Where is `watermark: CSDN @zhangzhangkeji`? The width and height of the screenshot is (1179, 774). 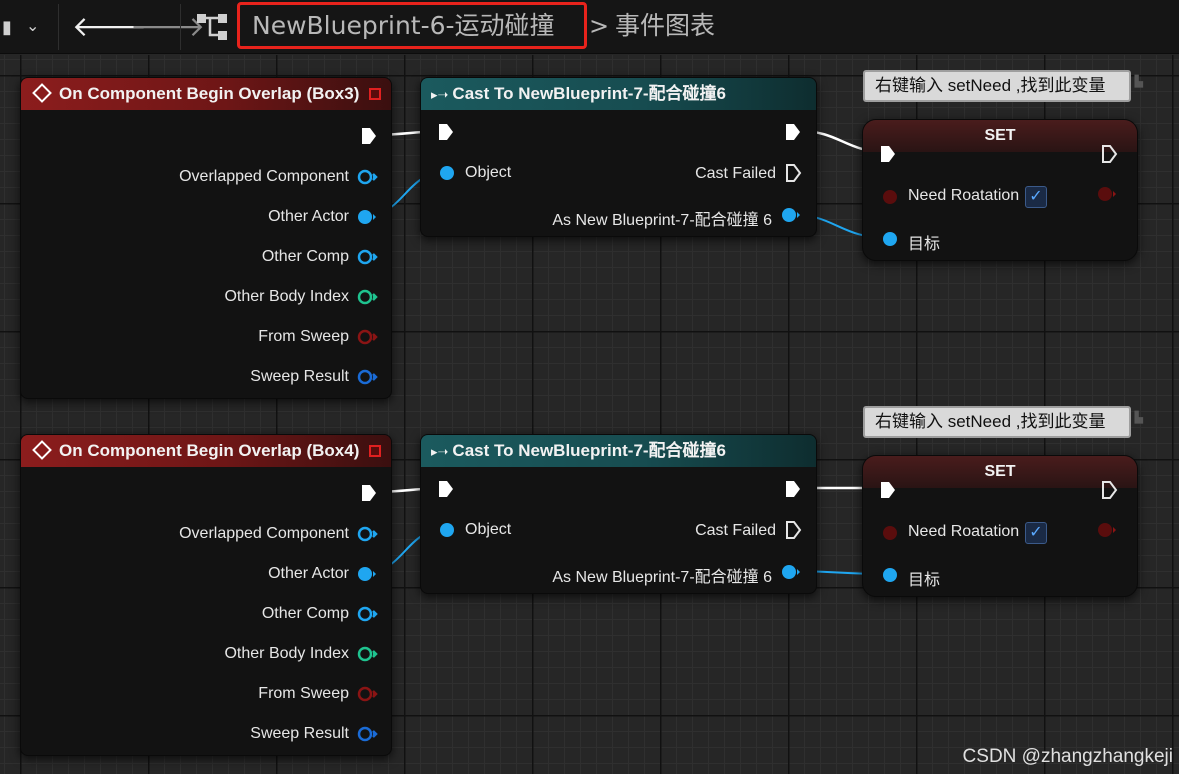
watermark: CSDN @zhangzhangkeji is located at coordinates (1067, 756).